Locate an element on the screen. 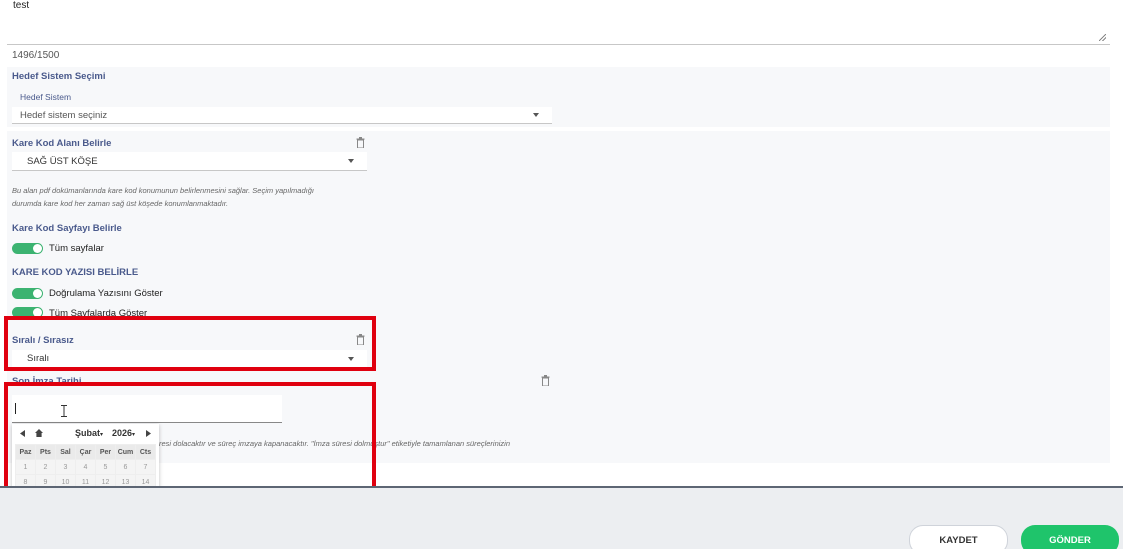  show-verification-toggle is located at coordinates (27, 293).